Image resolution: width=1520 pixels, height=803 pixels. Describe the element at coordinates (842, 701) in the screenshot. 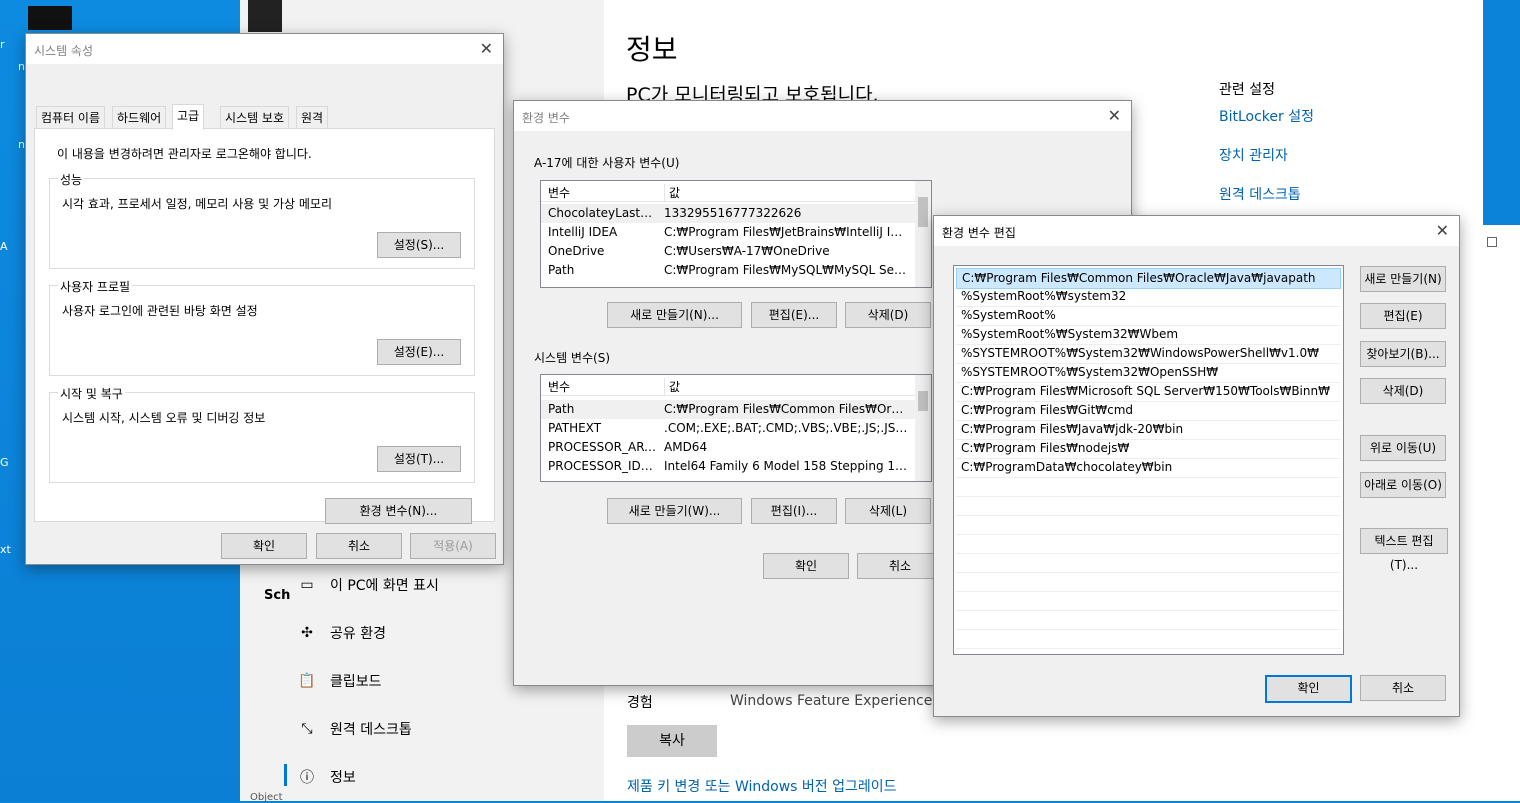

I see `experience-value: Windows Feature Experience Pa` at that location.